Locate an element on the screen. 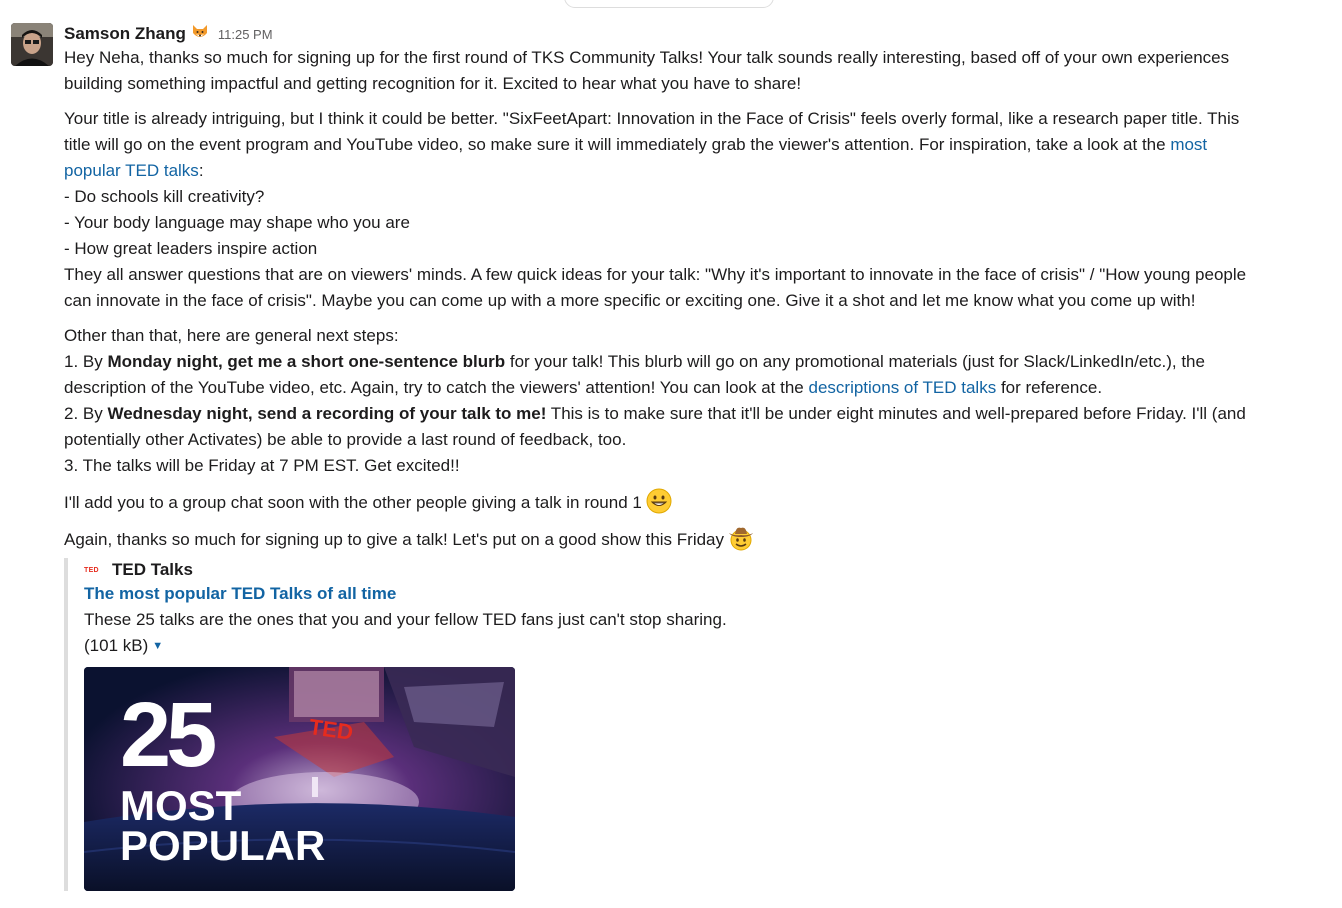 Image resolution: width=1342 pixels, height=908 pixels. message-header: Samson Zhang 11:25 PM is located at coordinates (168, 33).